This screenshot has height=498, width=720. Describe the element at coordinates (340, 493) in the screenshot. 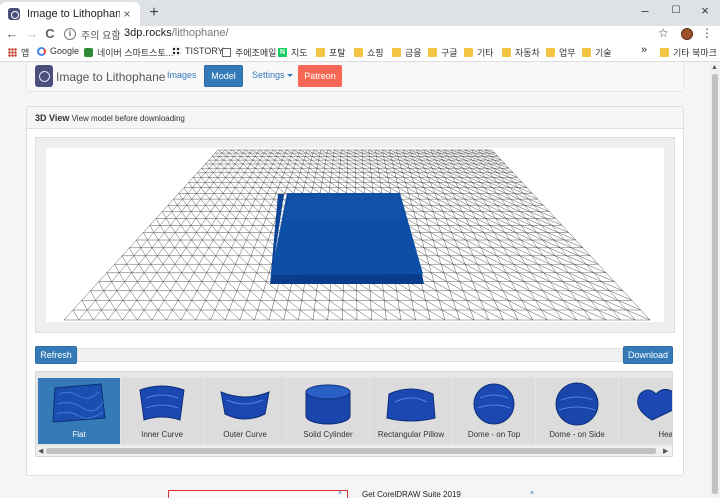

I see `ad-close-icon: ×` at that location.